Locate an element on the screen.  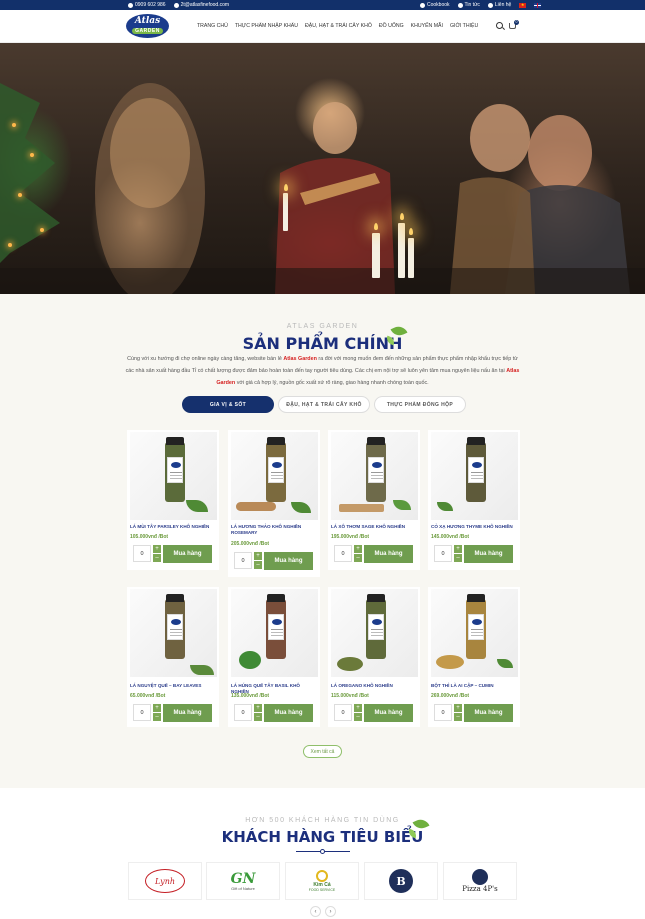
contact-icon is located at coordinates (490, 5).